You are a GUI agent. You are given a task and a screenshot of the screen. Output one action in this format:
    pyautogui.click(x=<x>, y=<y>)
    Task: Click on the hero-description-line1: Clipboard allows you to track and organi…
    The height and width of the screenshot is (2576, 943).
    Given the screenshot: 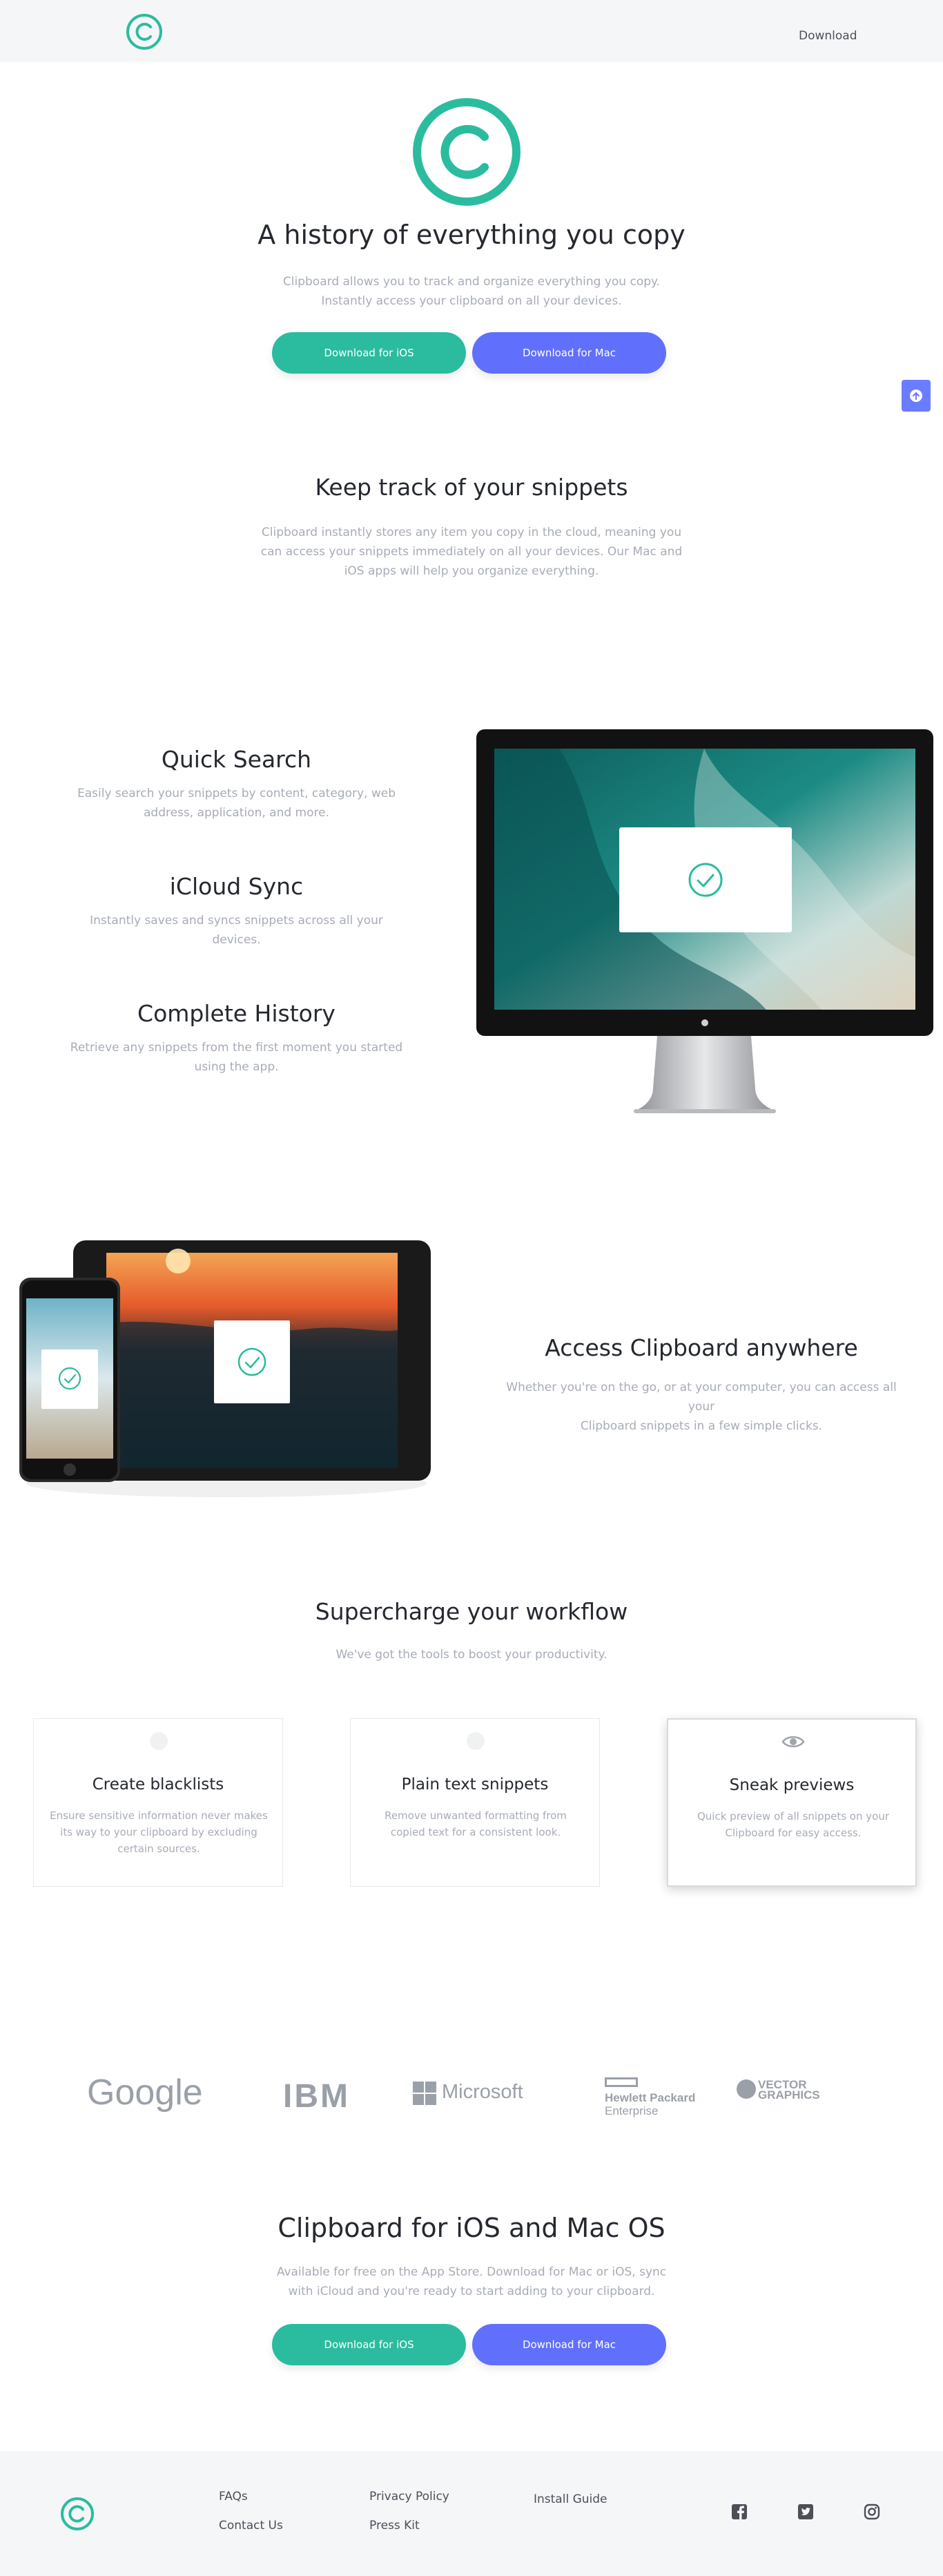 What is the action you would take?
    pyautogui.click(x=471, y=282)
    